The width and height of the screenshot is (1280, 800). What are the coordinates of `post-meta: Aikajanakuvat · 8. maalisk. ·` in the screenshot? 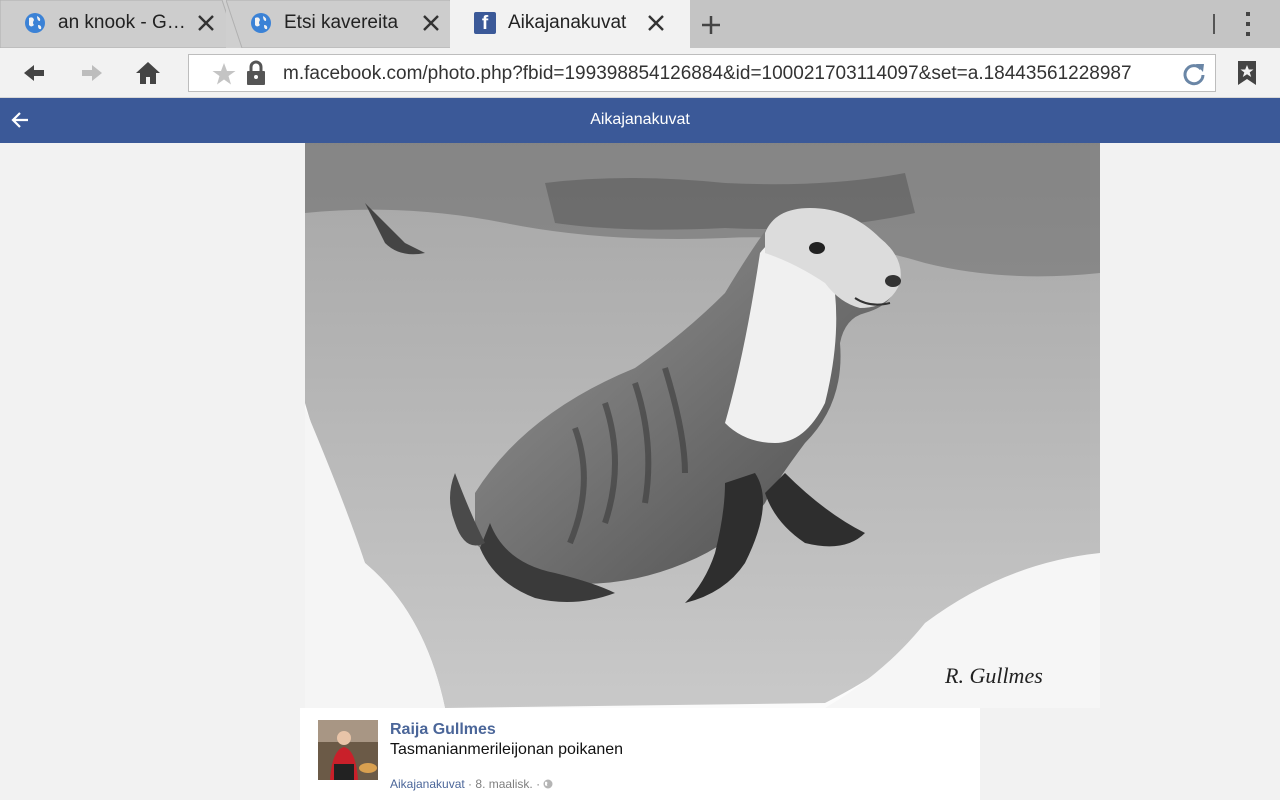 It's located at (471, 784).